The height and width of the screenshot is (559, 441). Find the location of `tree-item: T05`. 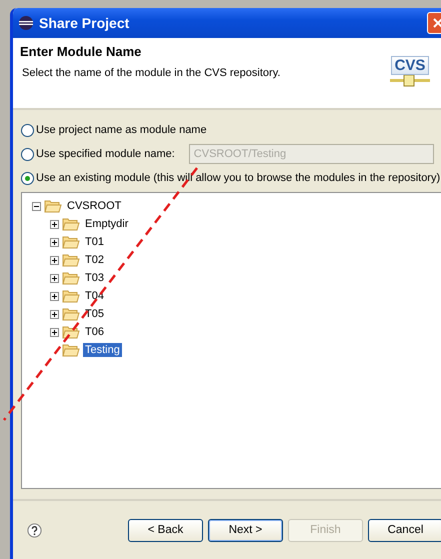

tree-item: T05 is located at coordinates (94, 314).